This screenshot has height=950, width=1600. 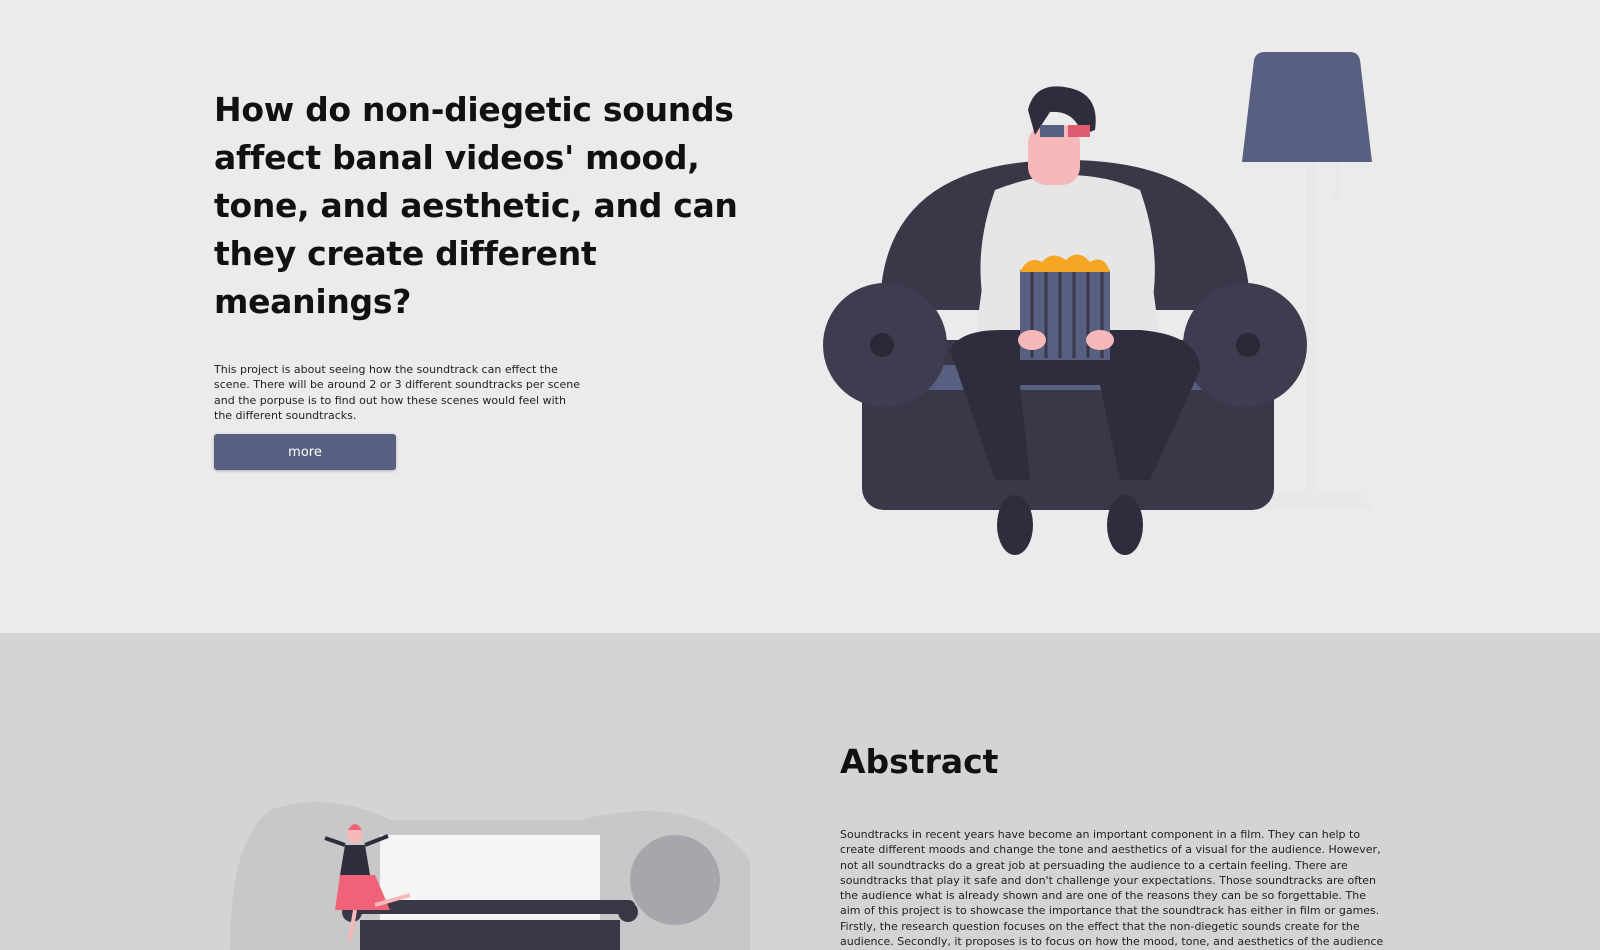 What do you see at coordinates (490, 892) in the screenshot?
I see `typewriter` at bounding box center [490, 892].